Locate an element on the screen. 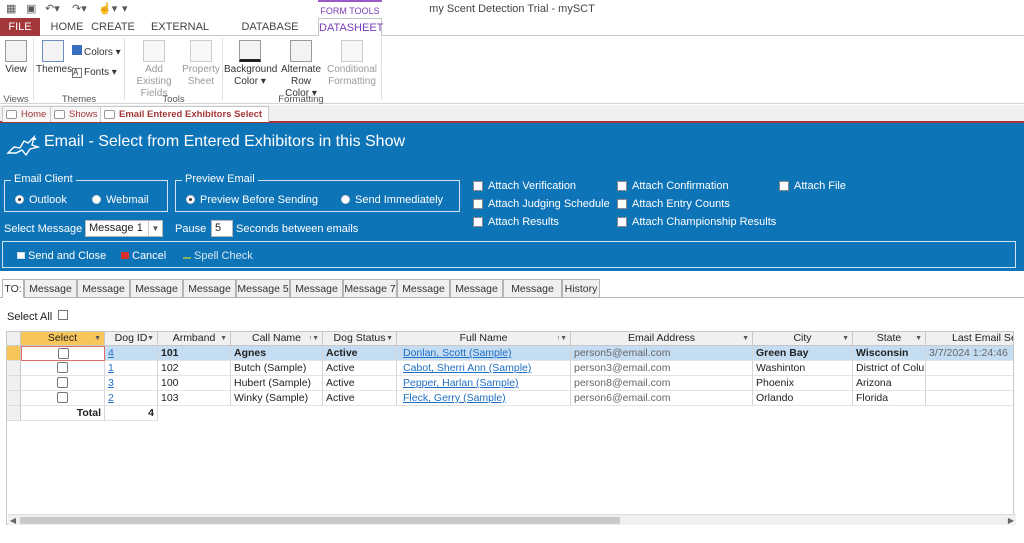 The height and width of the screenshot is (543, 1024). tab-external-data: EXTERNAL DATA is located at coordinates (180, 34).